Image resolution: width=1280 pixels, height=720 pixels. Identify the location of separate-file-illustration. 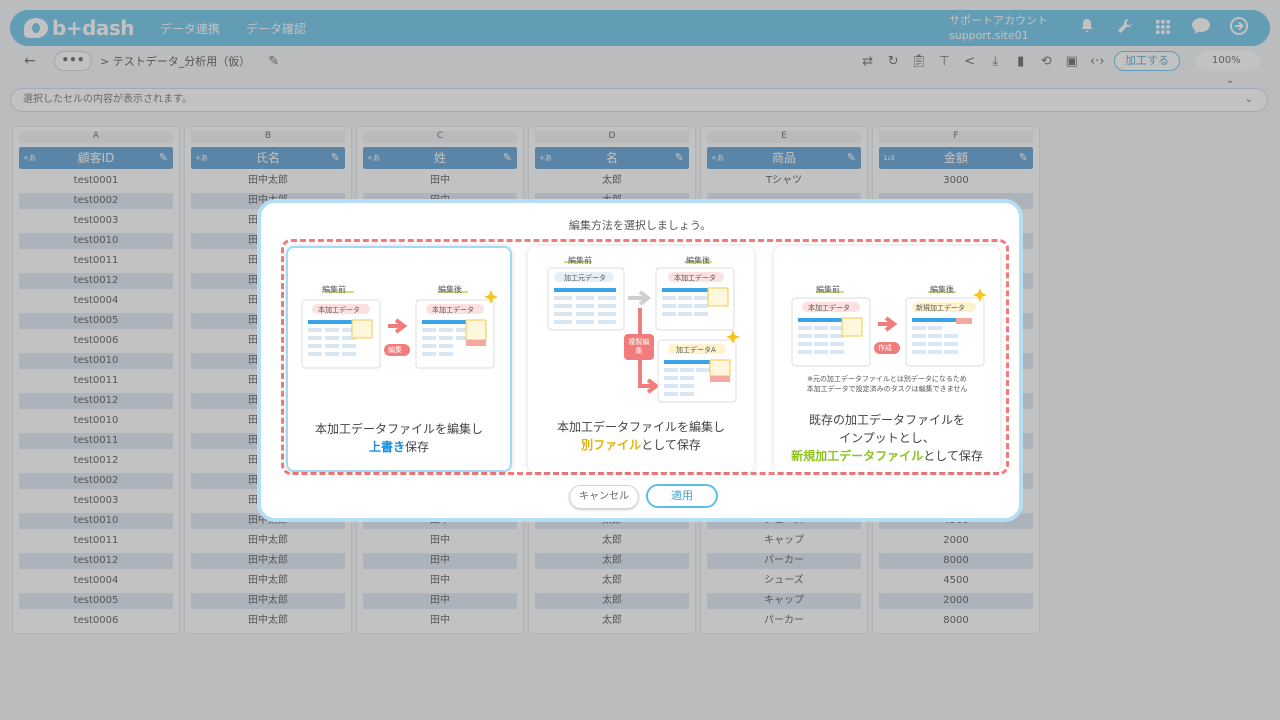
(643, 332).